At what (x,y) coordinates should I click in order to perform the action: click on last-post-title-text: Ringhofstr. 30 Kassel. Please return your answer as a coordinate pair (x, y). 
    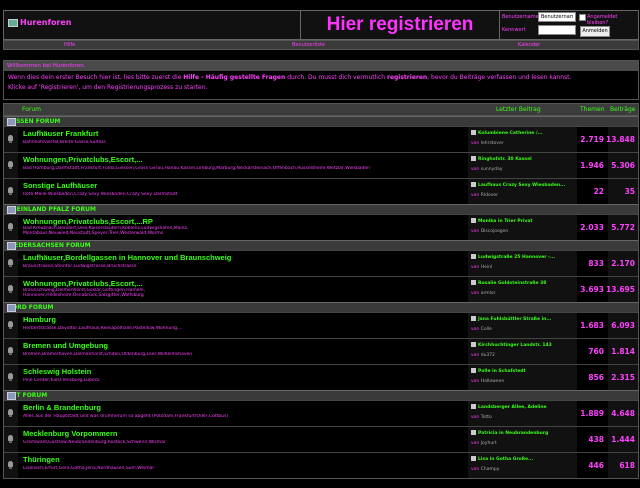
    Looking at the image, I should click on (505, 159).